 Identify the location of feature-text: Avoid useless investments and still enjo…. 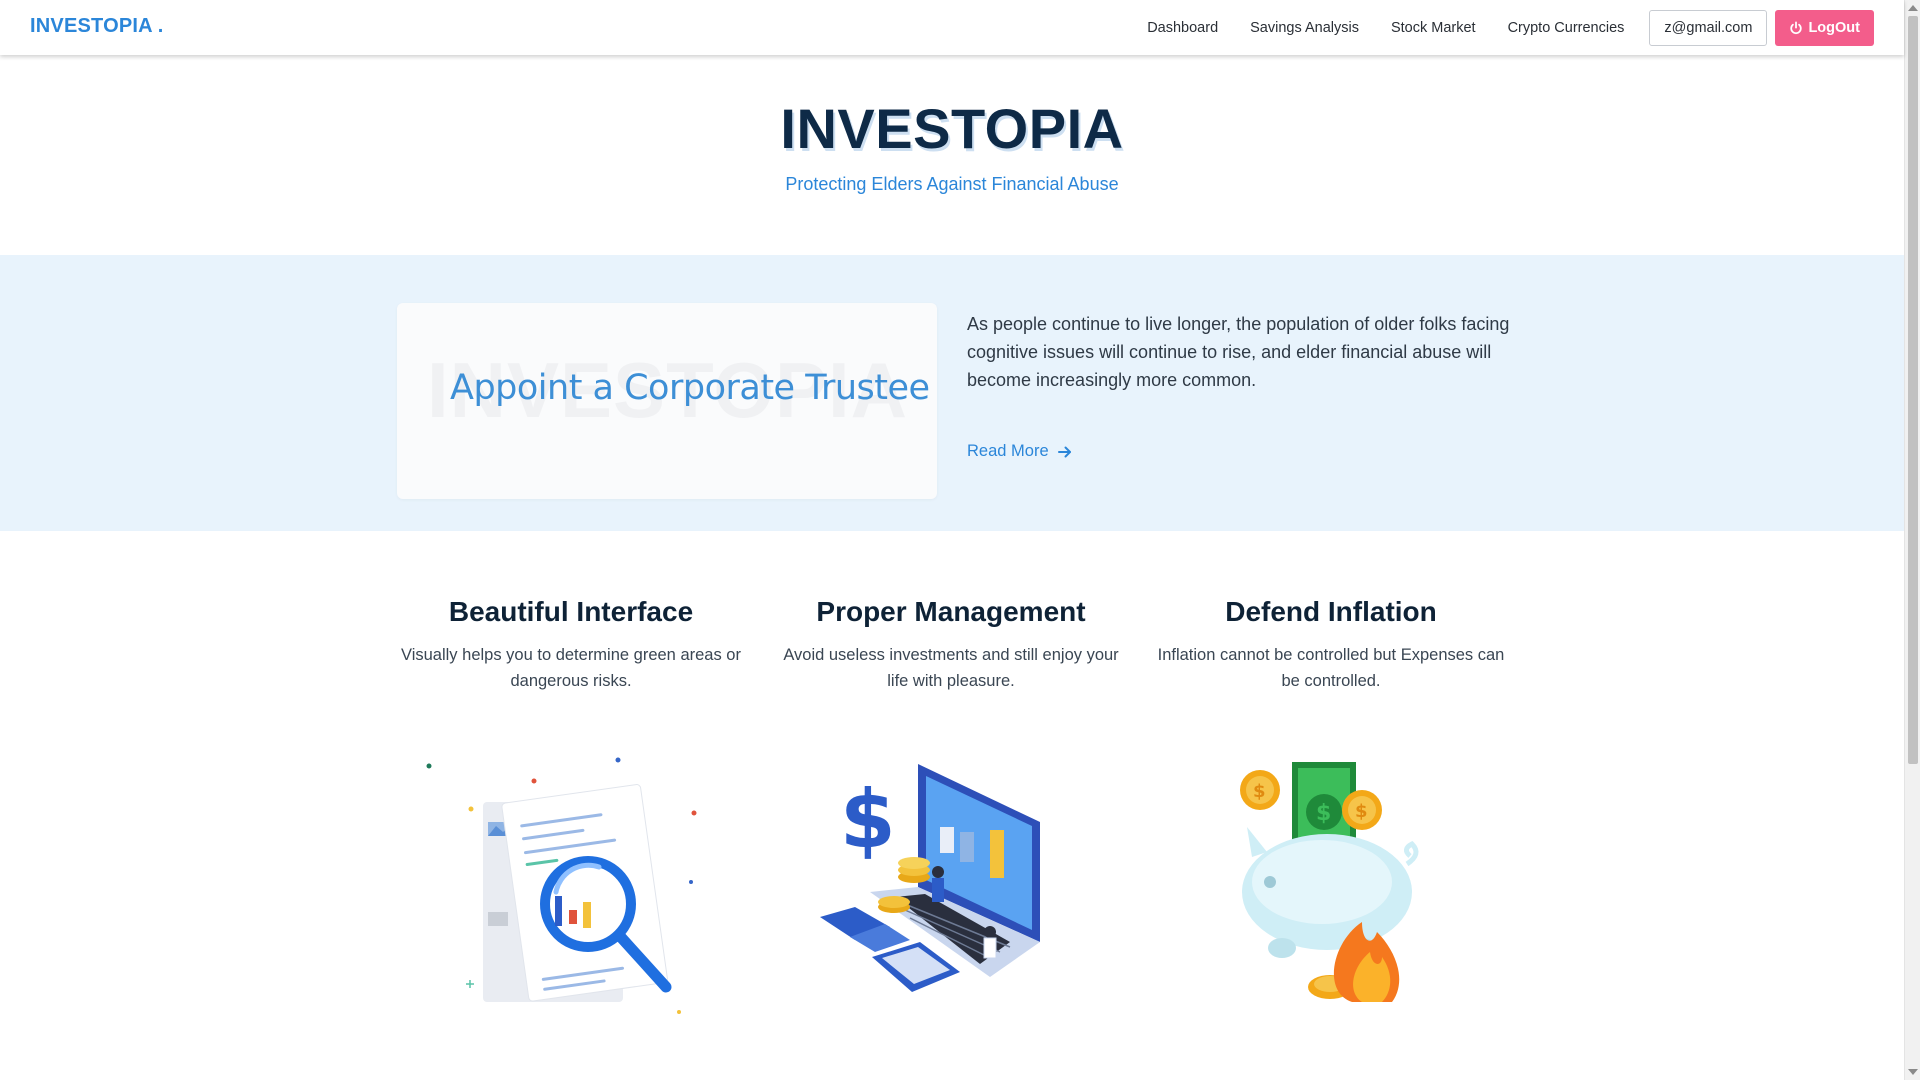
(951, 668).